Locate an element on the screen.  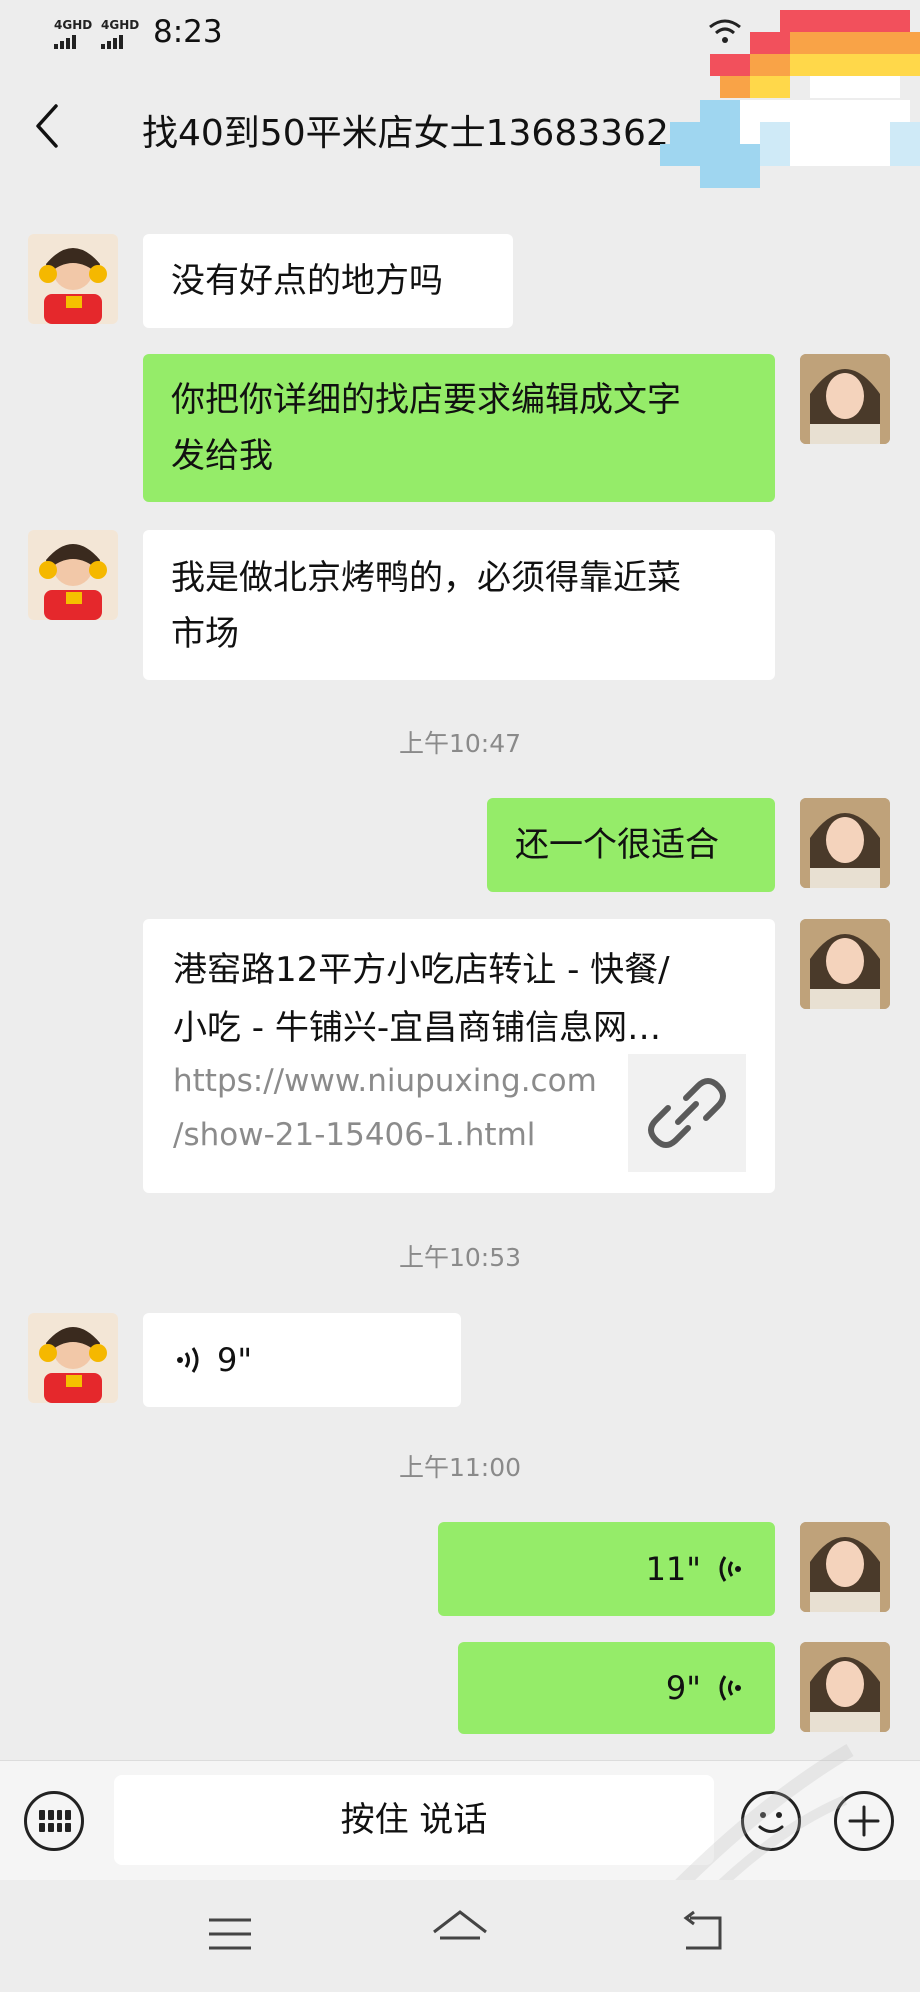
link-title-line: 港窑路12平方小吃店转让 - 快餐/ is located at coordinates (421, 970).